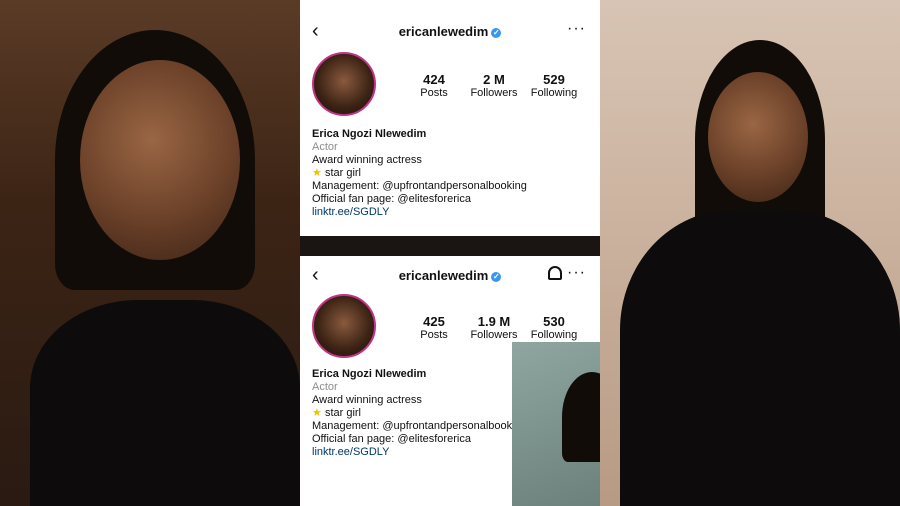 The width and height of the screenshot is (900, 506). I want to click on followers-stat: 1.9 M Followers, so click(494, 327).